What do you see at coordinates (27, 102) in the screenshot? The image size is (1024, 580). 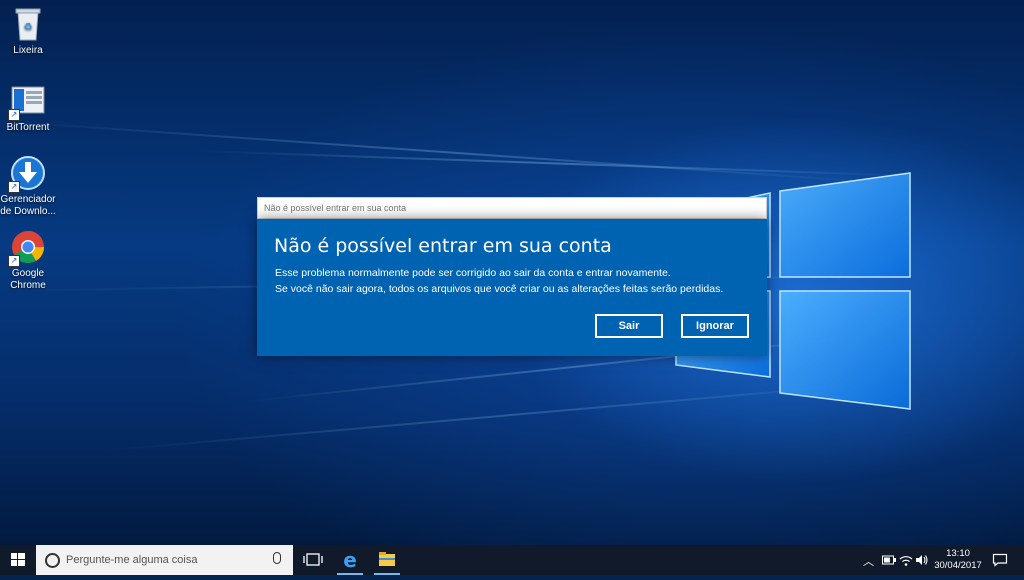 I see `bittorrent-icon: ↗` at bounding box center [27, 102].